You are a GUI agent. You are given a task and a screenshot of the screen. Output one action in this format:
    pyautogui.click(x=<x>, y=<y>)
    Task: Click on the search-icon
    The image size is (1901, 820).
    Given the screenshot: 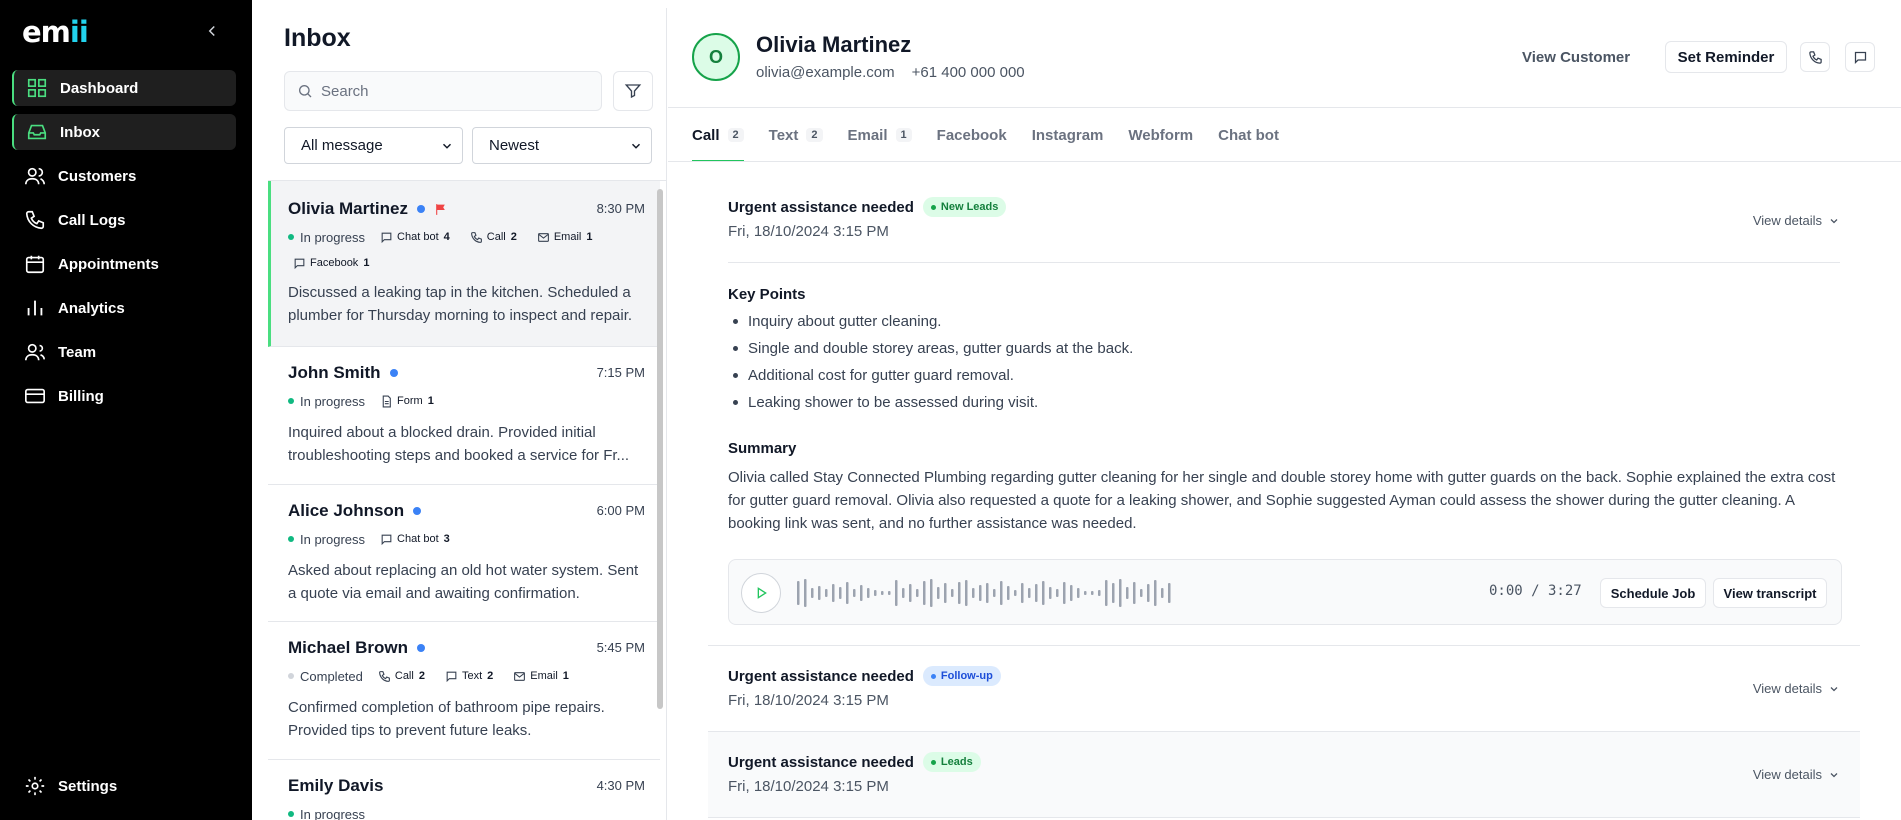 What is the action you would take?
    pyautogui.click(x=305, y=91)
    